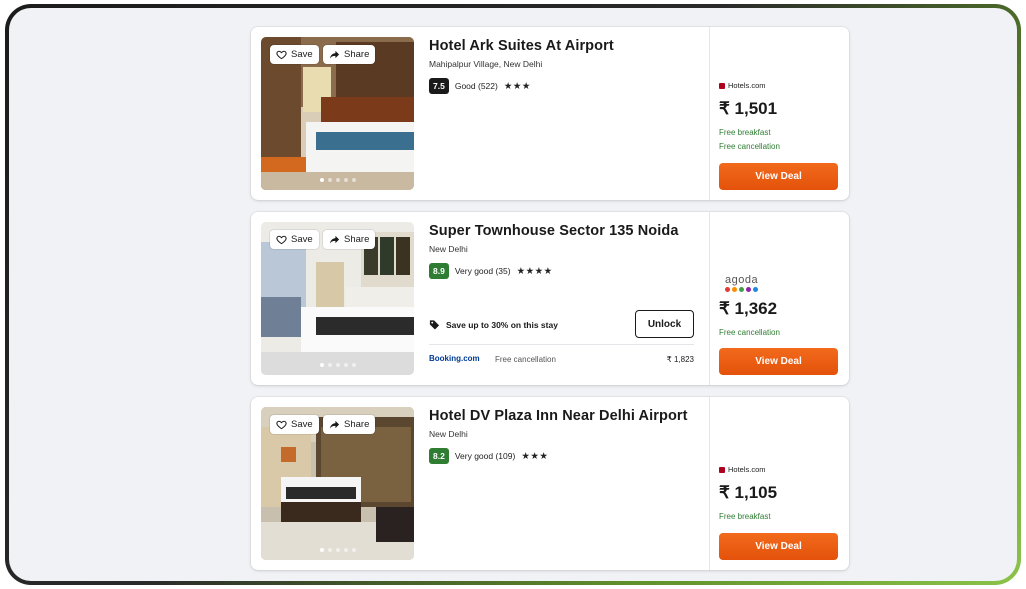 The image size is (1026, 589). Describe the element at coordinates (680, 359) in the screenshot. I see `alt-offer-price: ₹ 1,823` at that location.